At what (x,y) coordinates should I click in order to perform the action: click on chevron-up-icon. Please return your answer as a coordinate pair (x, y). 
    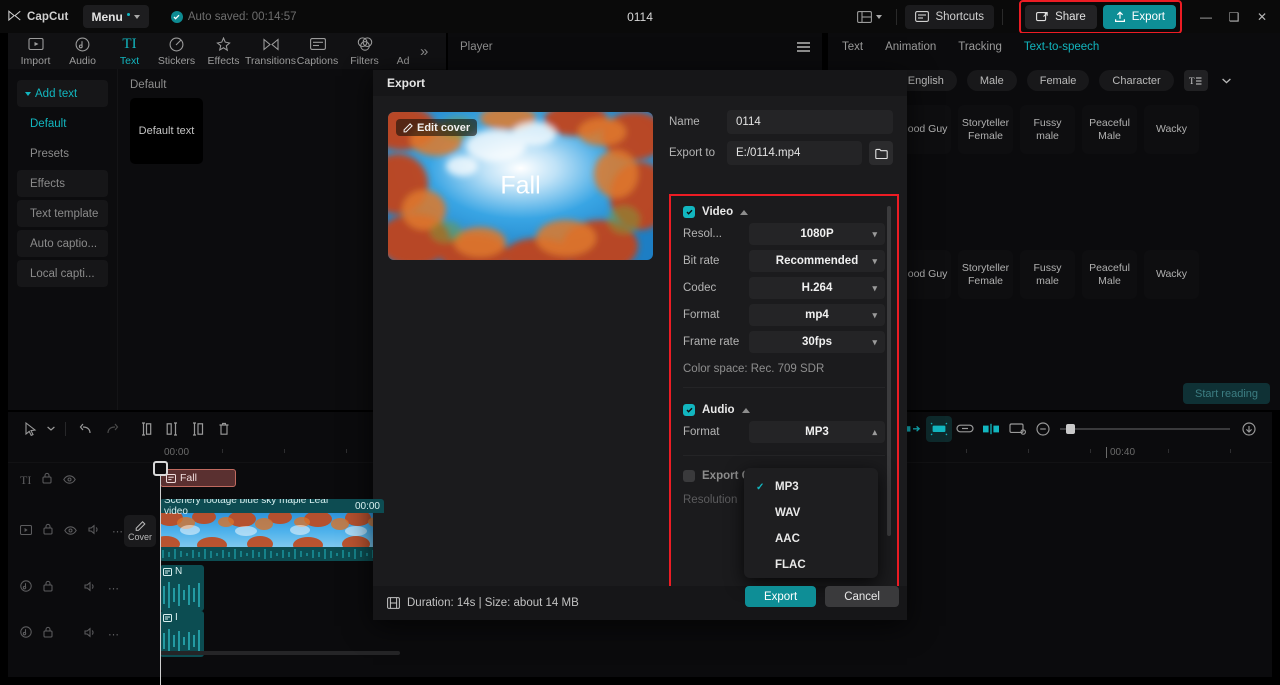
    Looking at the image, I should click on (744, 212).